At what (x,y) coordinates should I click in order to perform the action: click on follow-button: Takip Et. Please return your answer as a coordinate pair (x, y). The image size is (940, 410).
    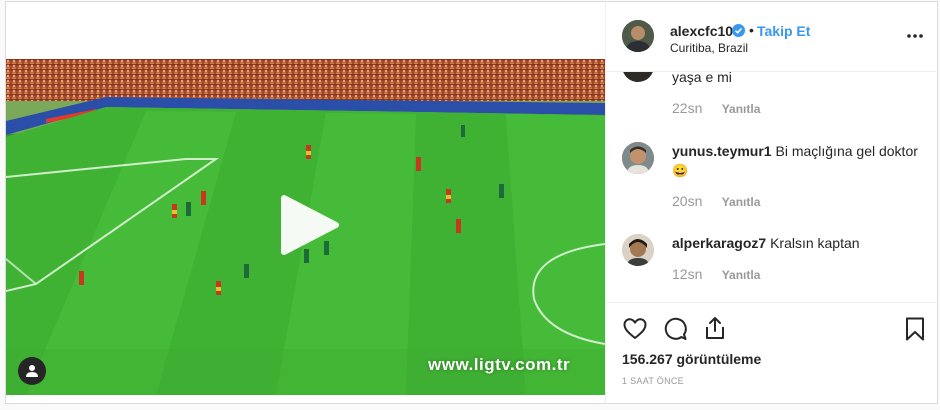
    Looking at the image, I should click on (783, 31).